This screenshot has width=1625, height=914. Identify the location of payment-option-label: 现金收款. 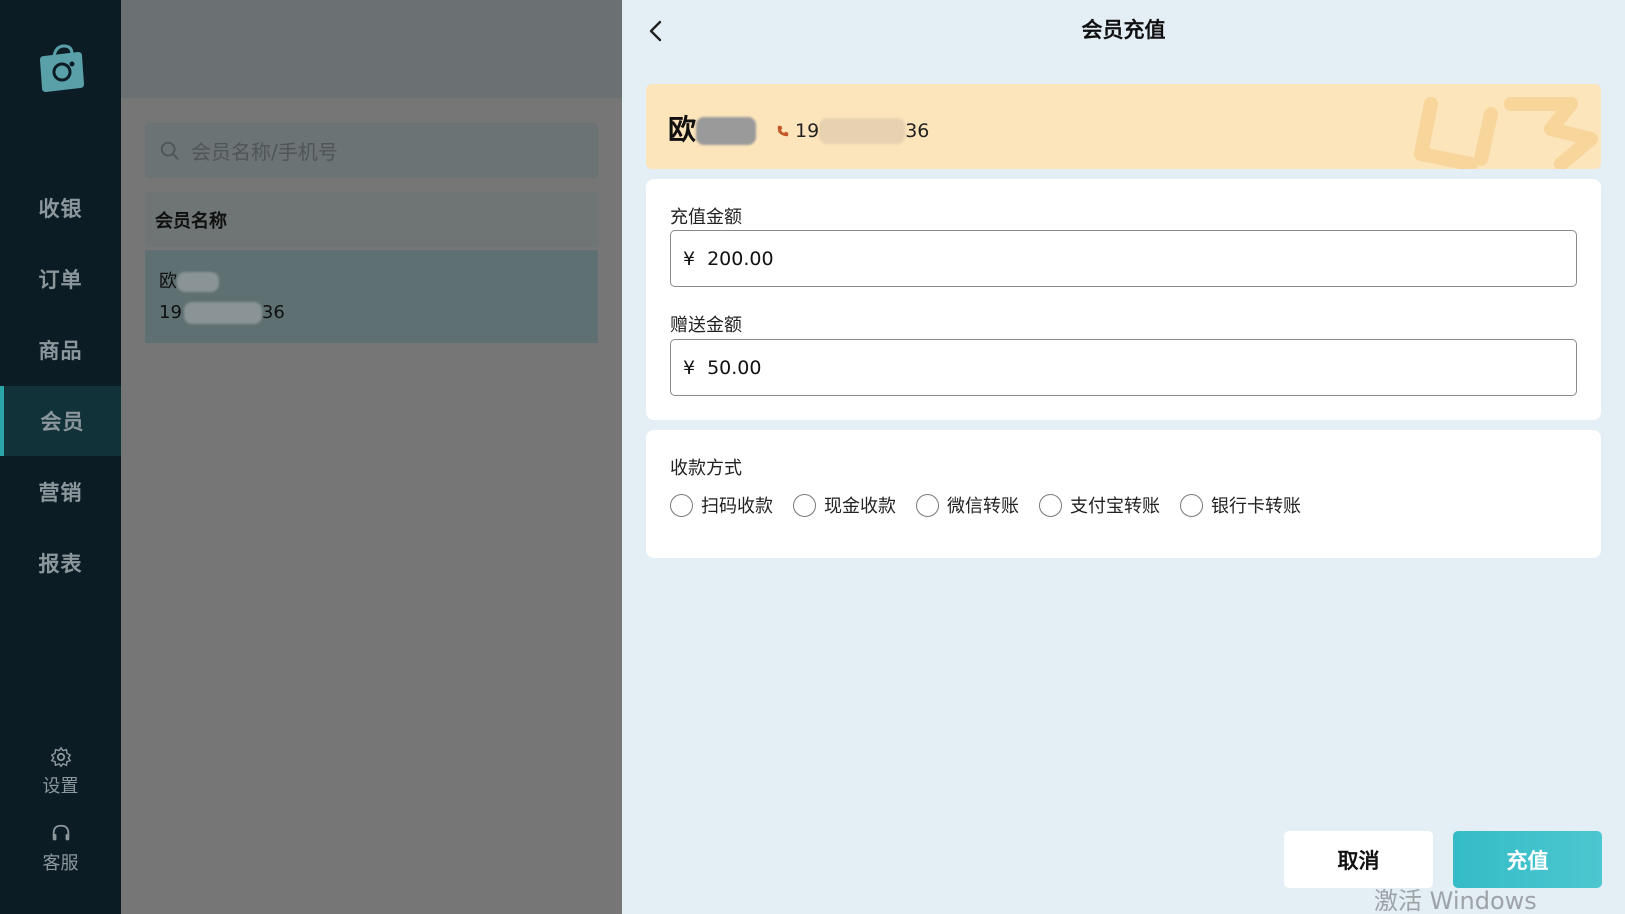
(860, 506).